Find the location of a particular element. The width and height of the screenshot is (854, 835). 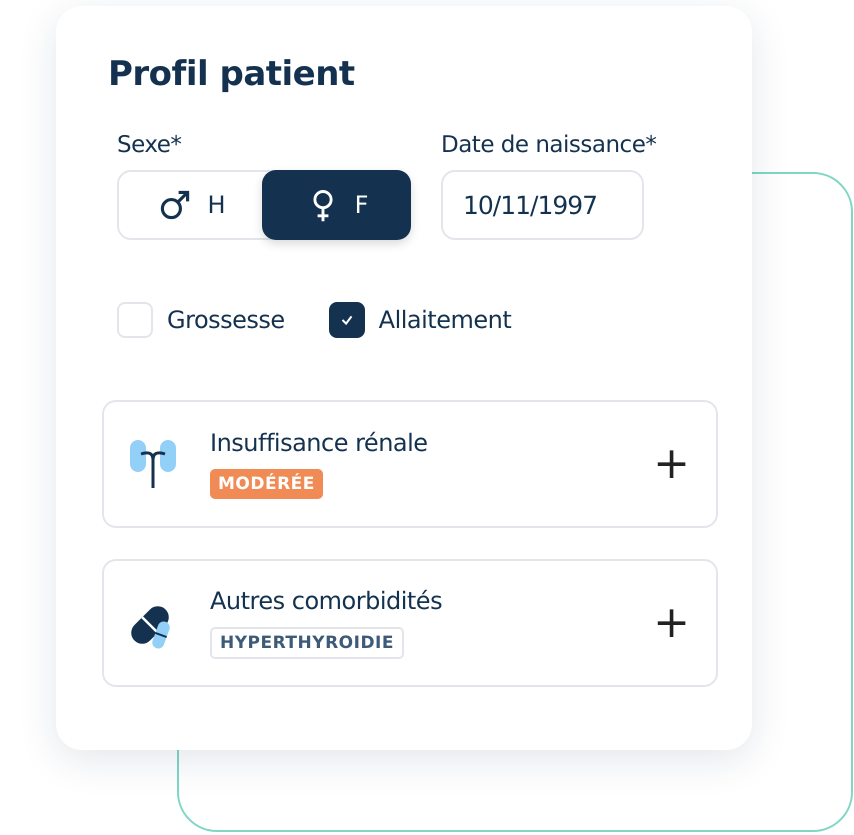

condition-tag: HYPERTHYROIDIE is located at coordinates (307, 643).